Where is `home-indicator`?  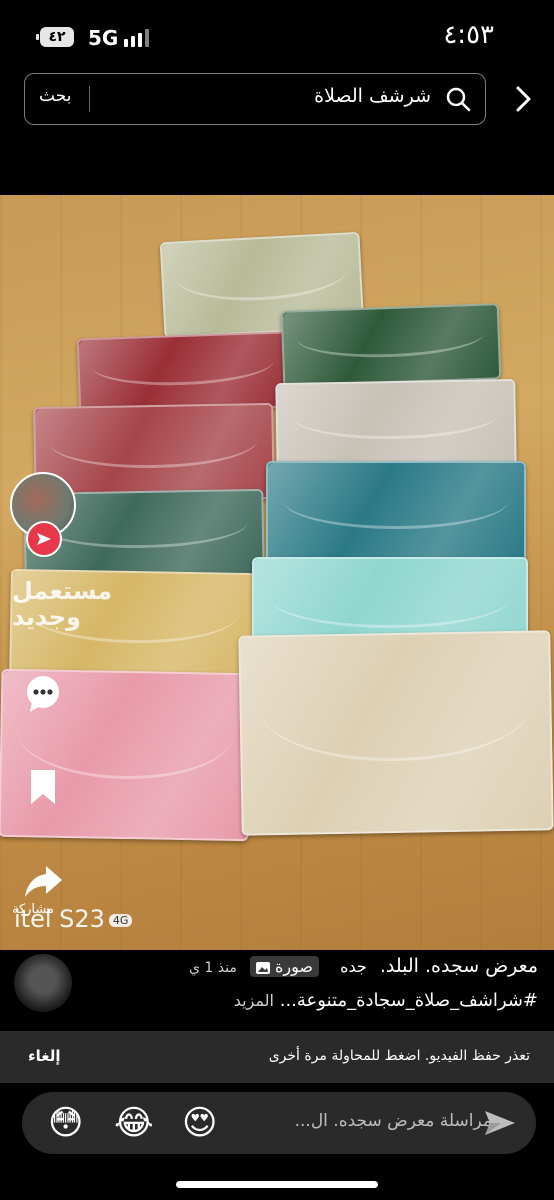
home-indicator is located at coordinates (277, 1184).